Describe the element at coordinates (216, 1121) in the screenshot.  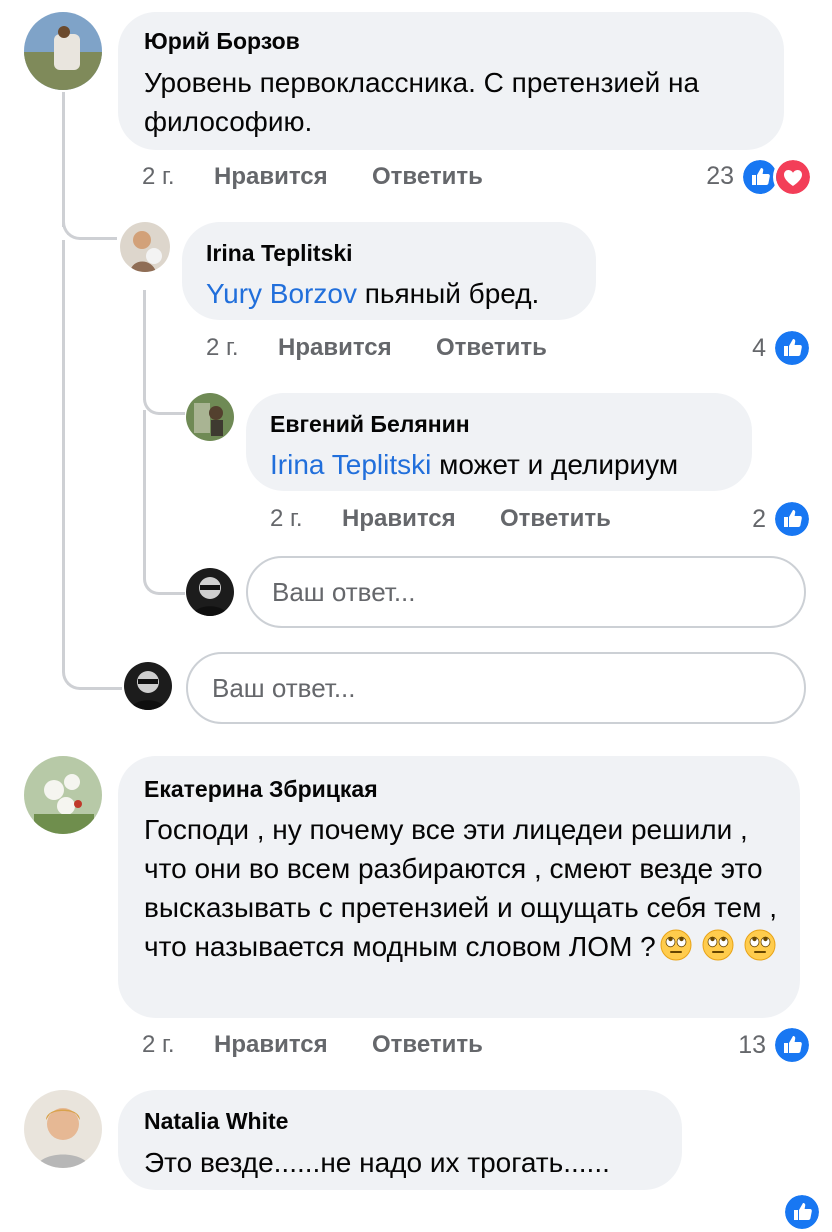
I see `comment-author: Natalia White` at that location.